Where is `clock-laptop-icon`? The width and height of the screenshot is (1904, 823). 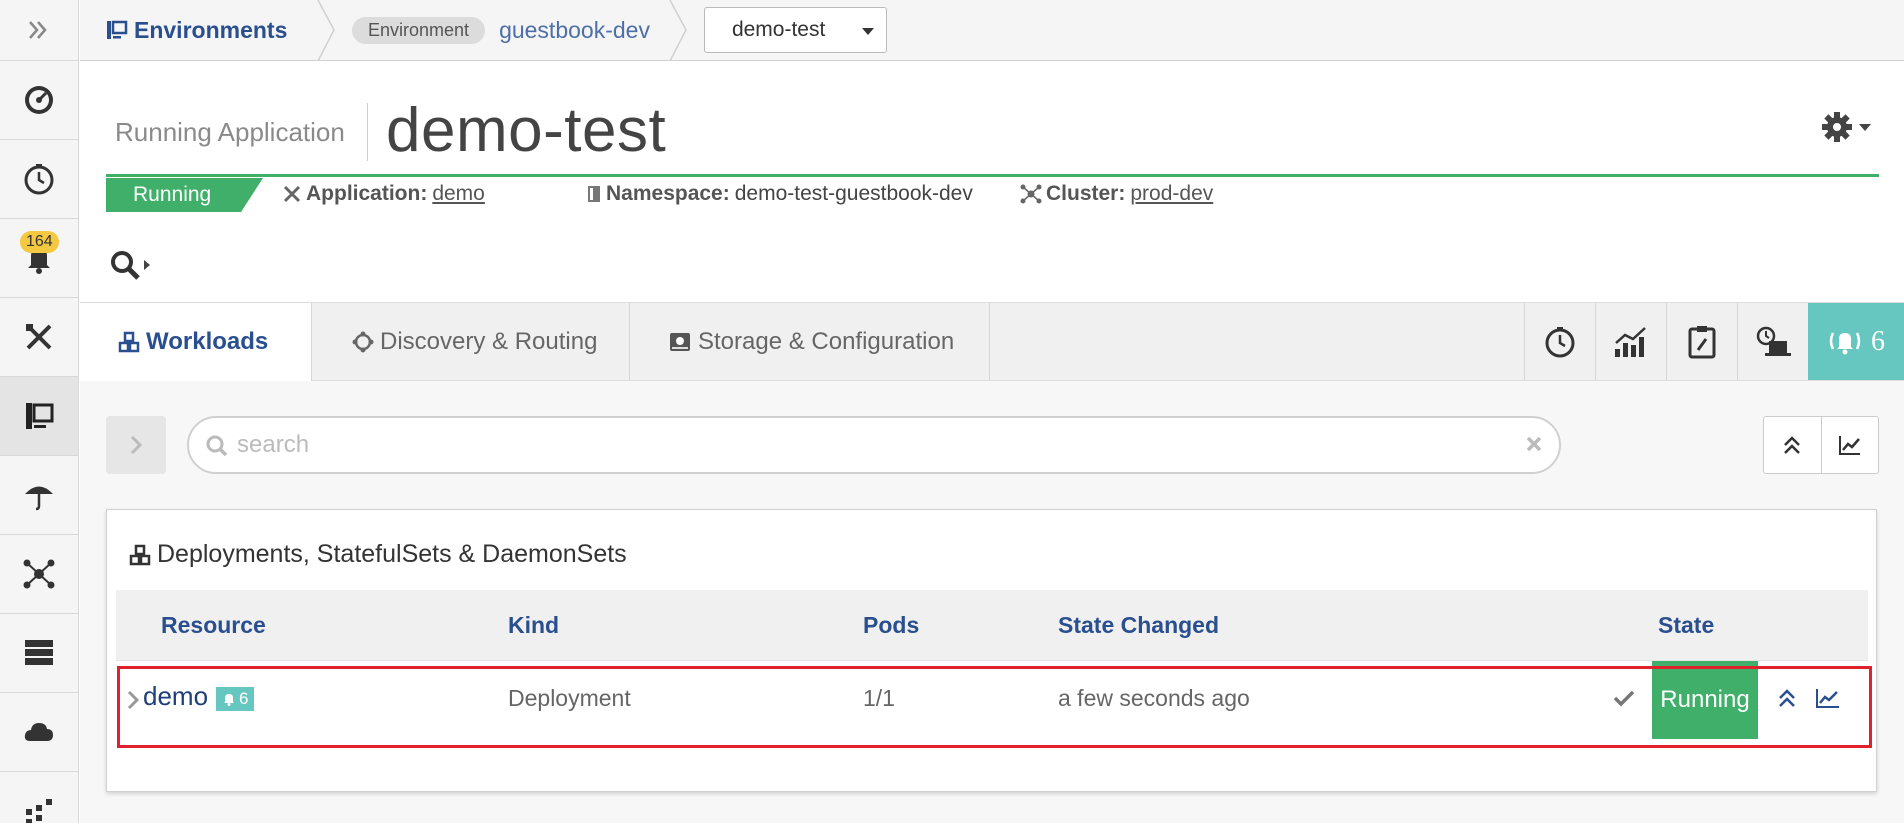 clock-laptop-icon is located at coordinates (1773, 341).